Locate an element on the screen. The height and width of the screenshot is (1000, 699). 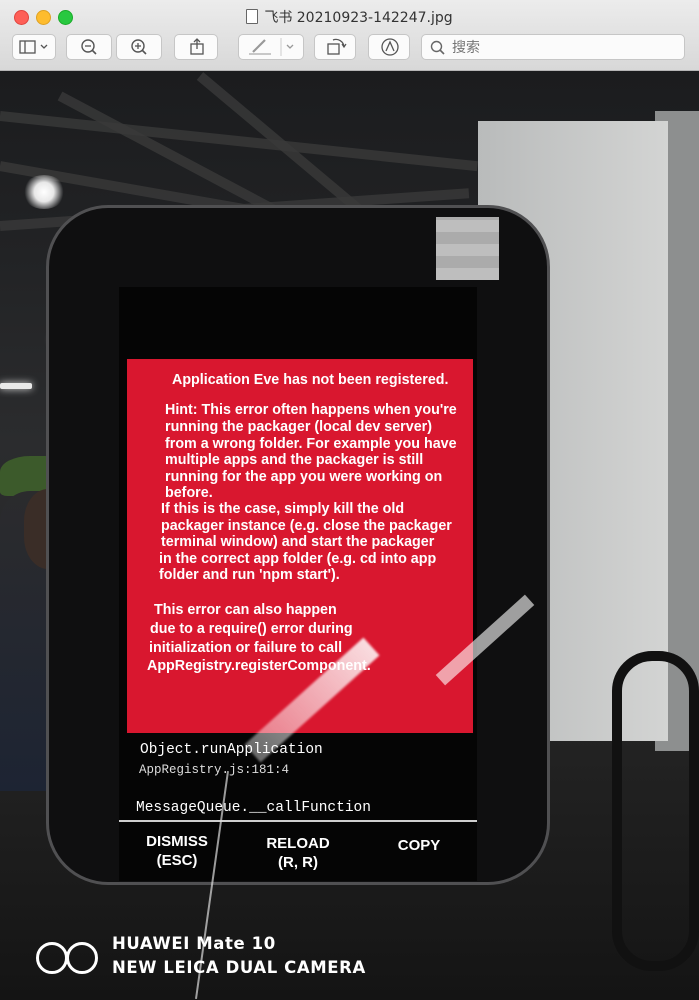
titlebar: 飞书 20210923-142247.jpg is located at coordinates (349, 35).